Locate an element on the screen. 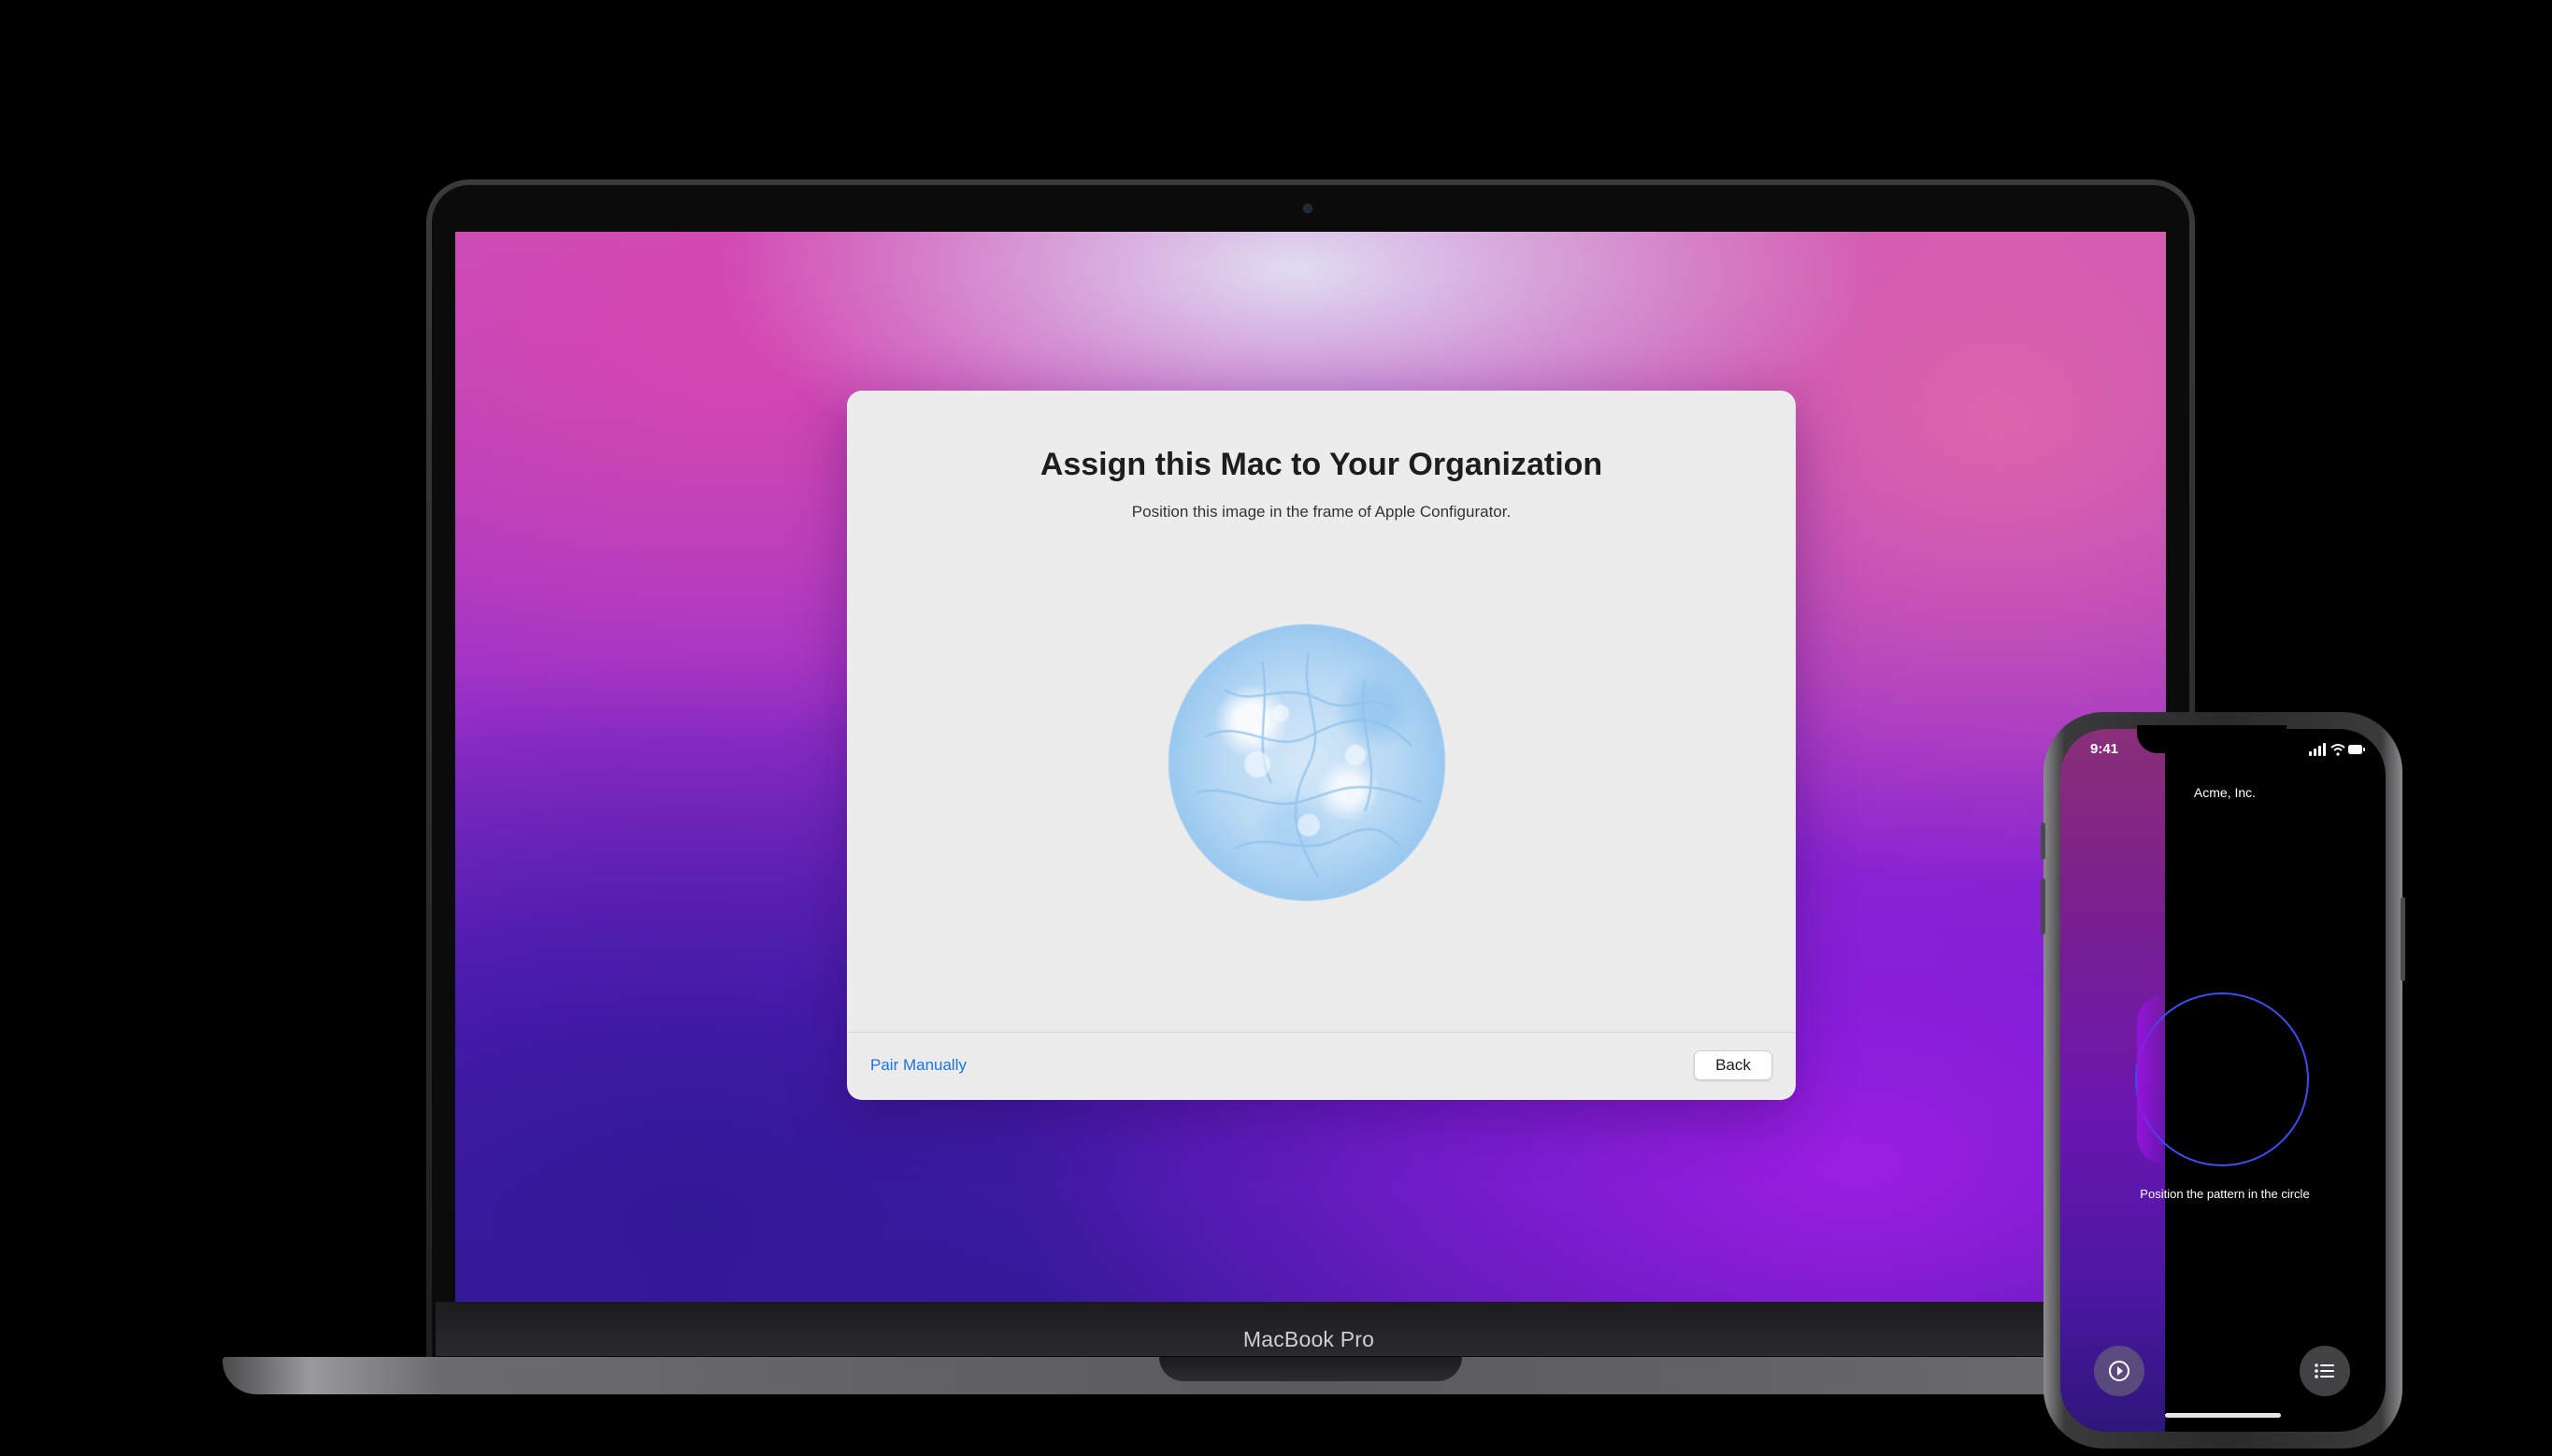 This screenshot has height=1456, width=2552. status-icons is located at coordinates (2337, 749).